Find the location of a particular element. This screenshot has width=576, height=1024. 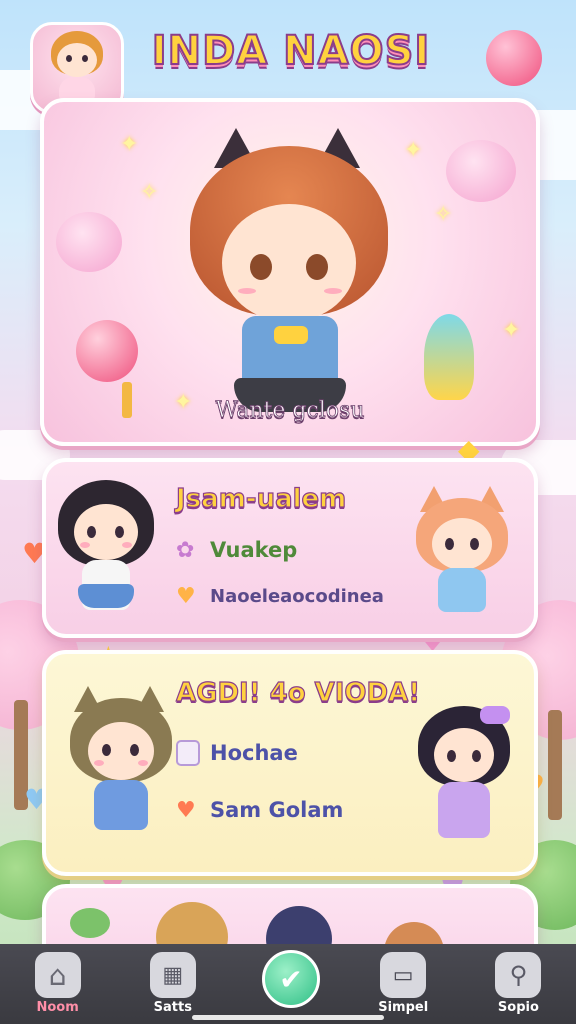

bottom-nav: ⌂ Noom ▦ Satts ✔ ▭ Simpel ⚲ Sopio is located at coordinates (288, 984).